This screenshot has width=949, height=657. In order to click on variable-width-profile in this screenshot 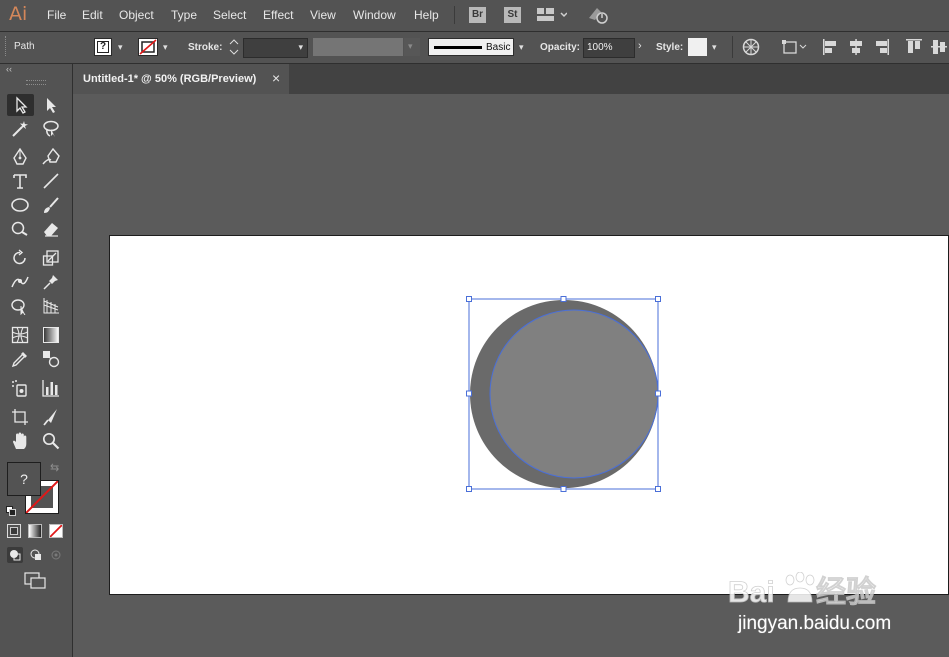, I will do `click(358, 47)`.